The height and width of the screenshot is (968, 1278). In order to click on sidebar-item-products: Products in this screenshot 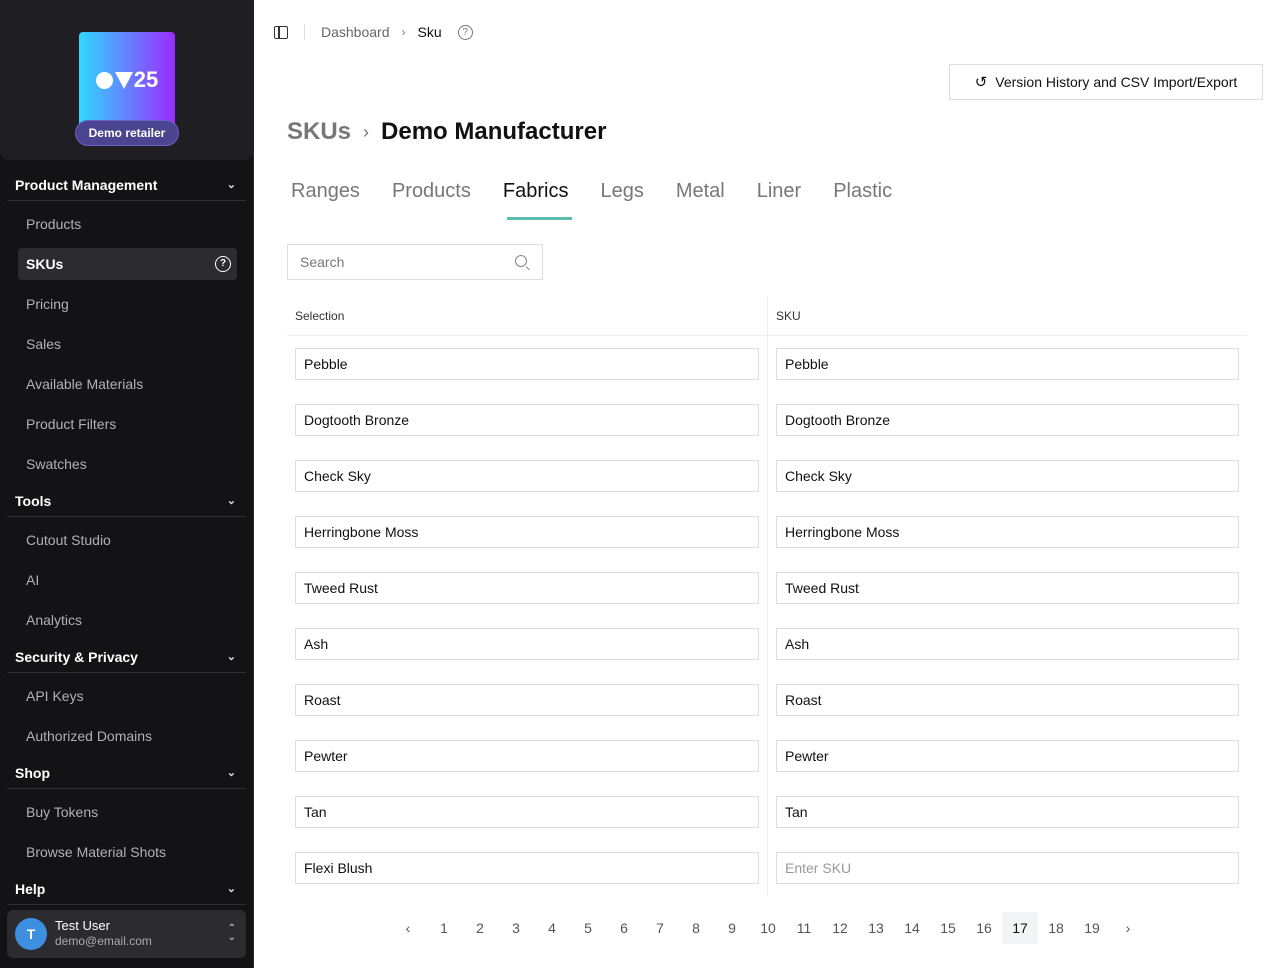, I will do `click(127, 224)`.